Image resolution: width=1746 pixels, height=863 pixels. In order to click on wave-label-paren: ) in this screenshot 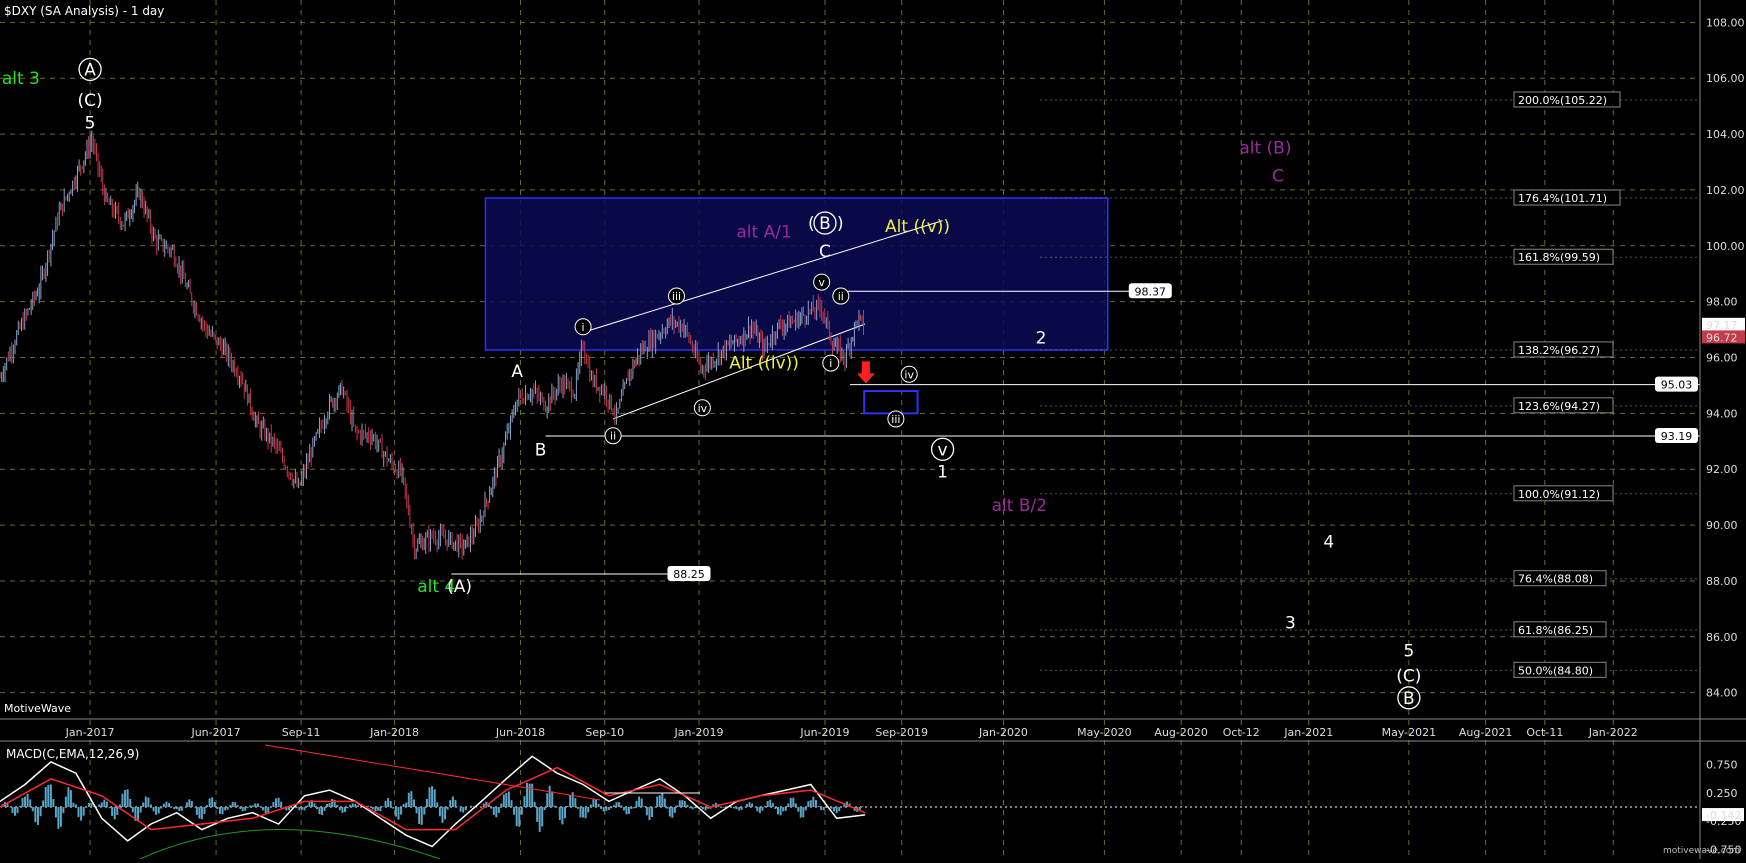, I will do `click(840, 224)`.